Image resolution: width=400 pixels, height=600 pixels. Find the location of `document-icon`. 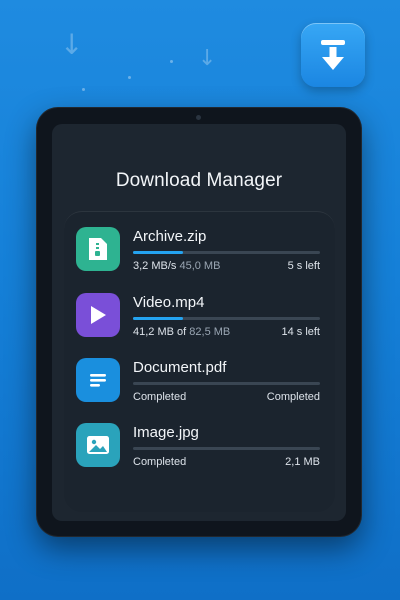

document-icon is located at coordinates (98, 380).